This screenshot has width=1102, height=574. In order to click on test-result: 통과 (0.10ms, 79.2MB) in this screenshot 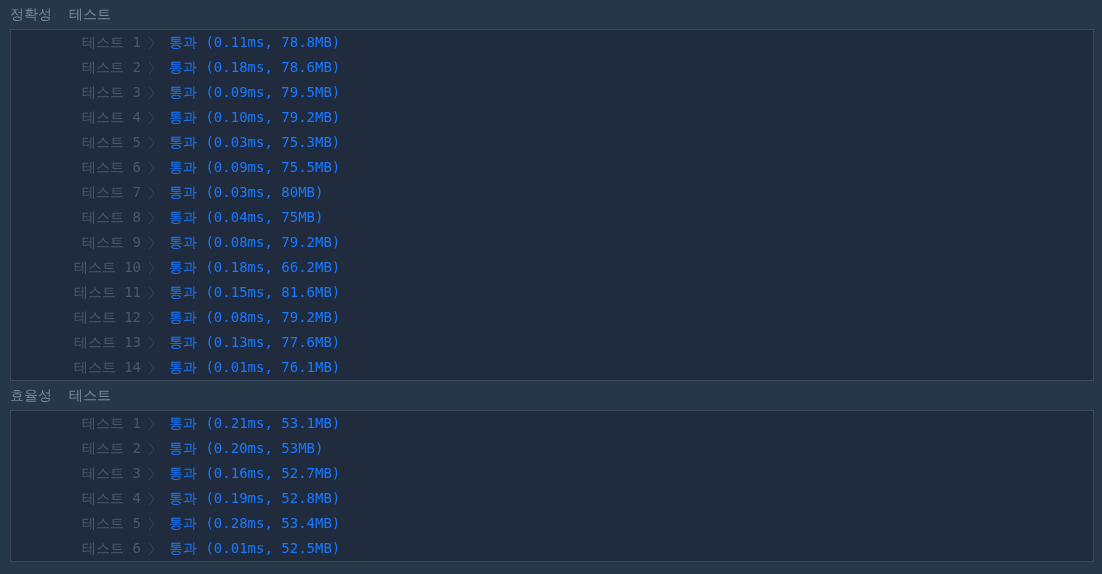, I will do `click(255, 117)`.